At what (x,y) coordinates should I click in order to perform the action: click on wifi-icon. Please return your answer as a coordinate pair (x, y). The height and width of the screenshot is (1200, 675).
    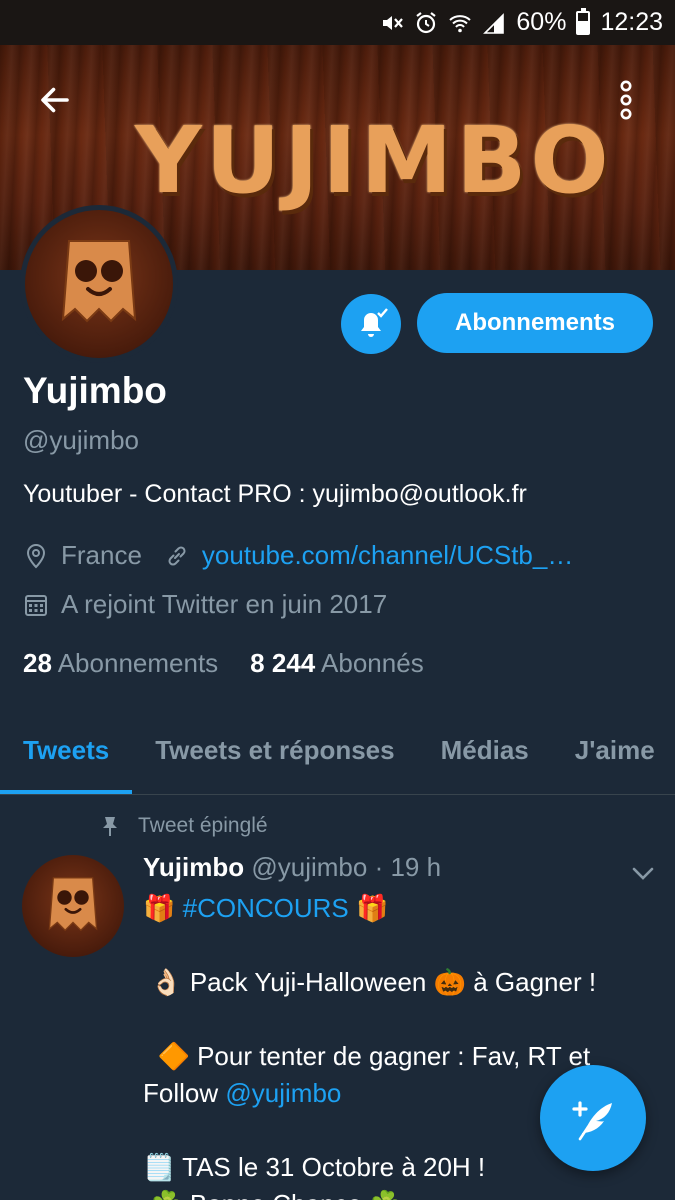
    Looking at the image, I should click on (460, 23).